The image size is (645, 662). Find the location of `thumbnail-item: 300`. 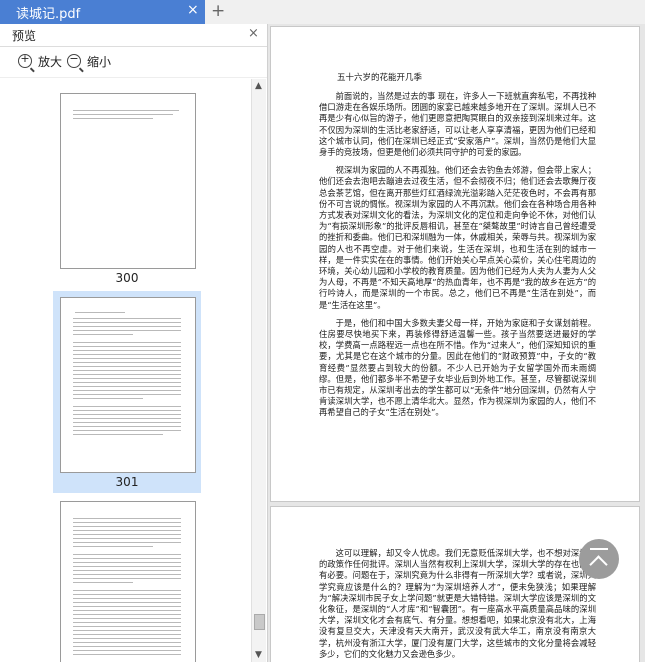

thumbnail-item: 300 is located at coordinates (127, 188).